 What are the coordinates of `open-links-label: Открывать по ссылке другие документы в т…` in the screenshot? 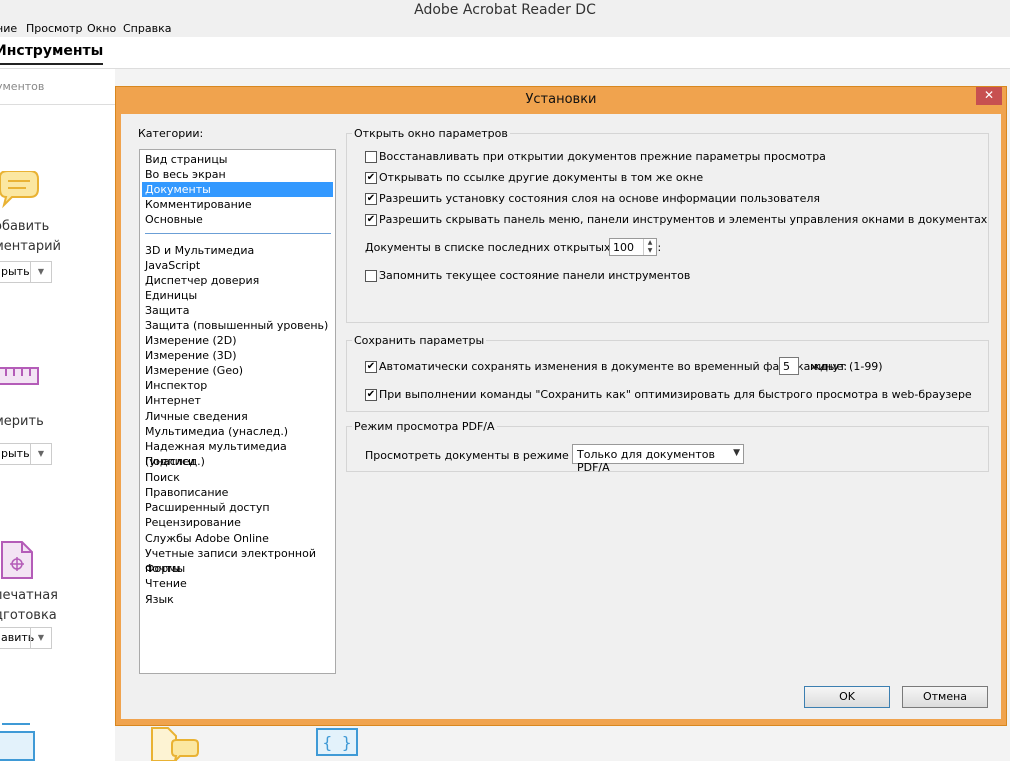 It's located at (541, 177).